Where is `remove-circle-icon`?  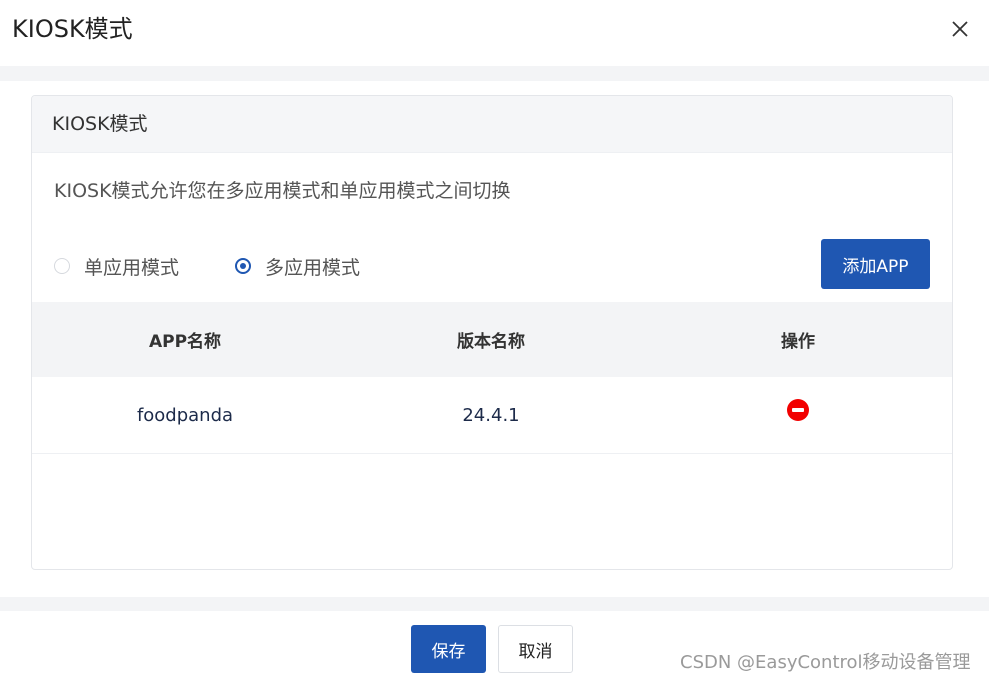 remove-circle-icon is located at coordinates (798, 409).